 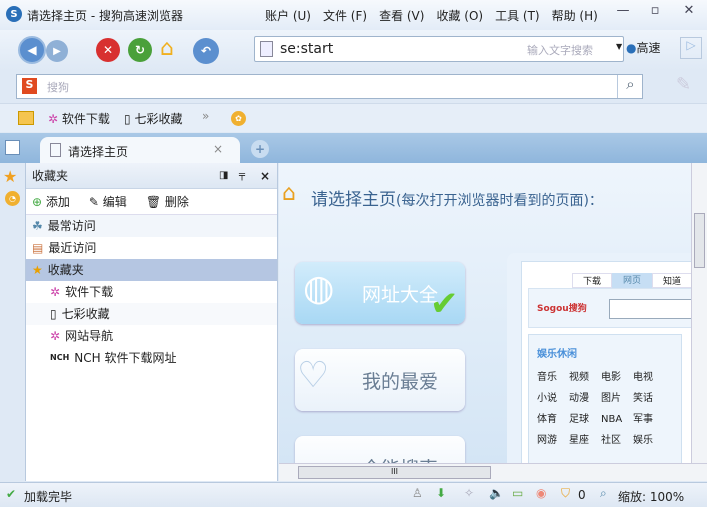 What do you see at coordinates (223, 176) in the screenshot?
I see `pin-icon: ◨` at bounding box center [223, 176].